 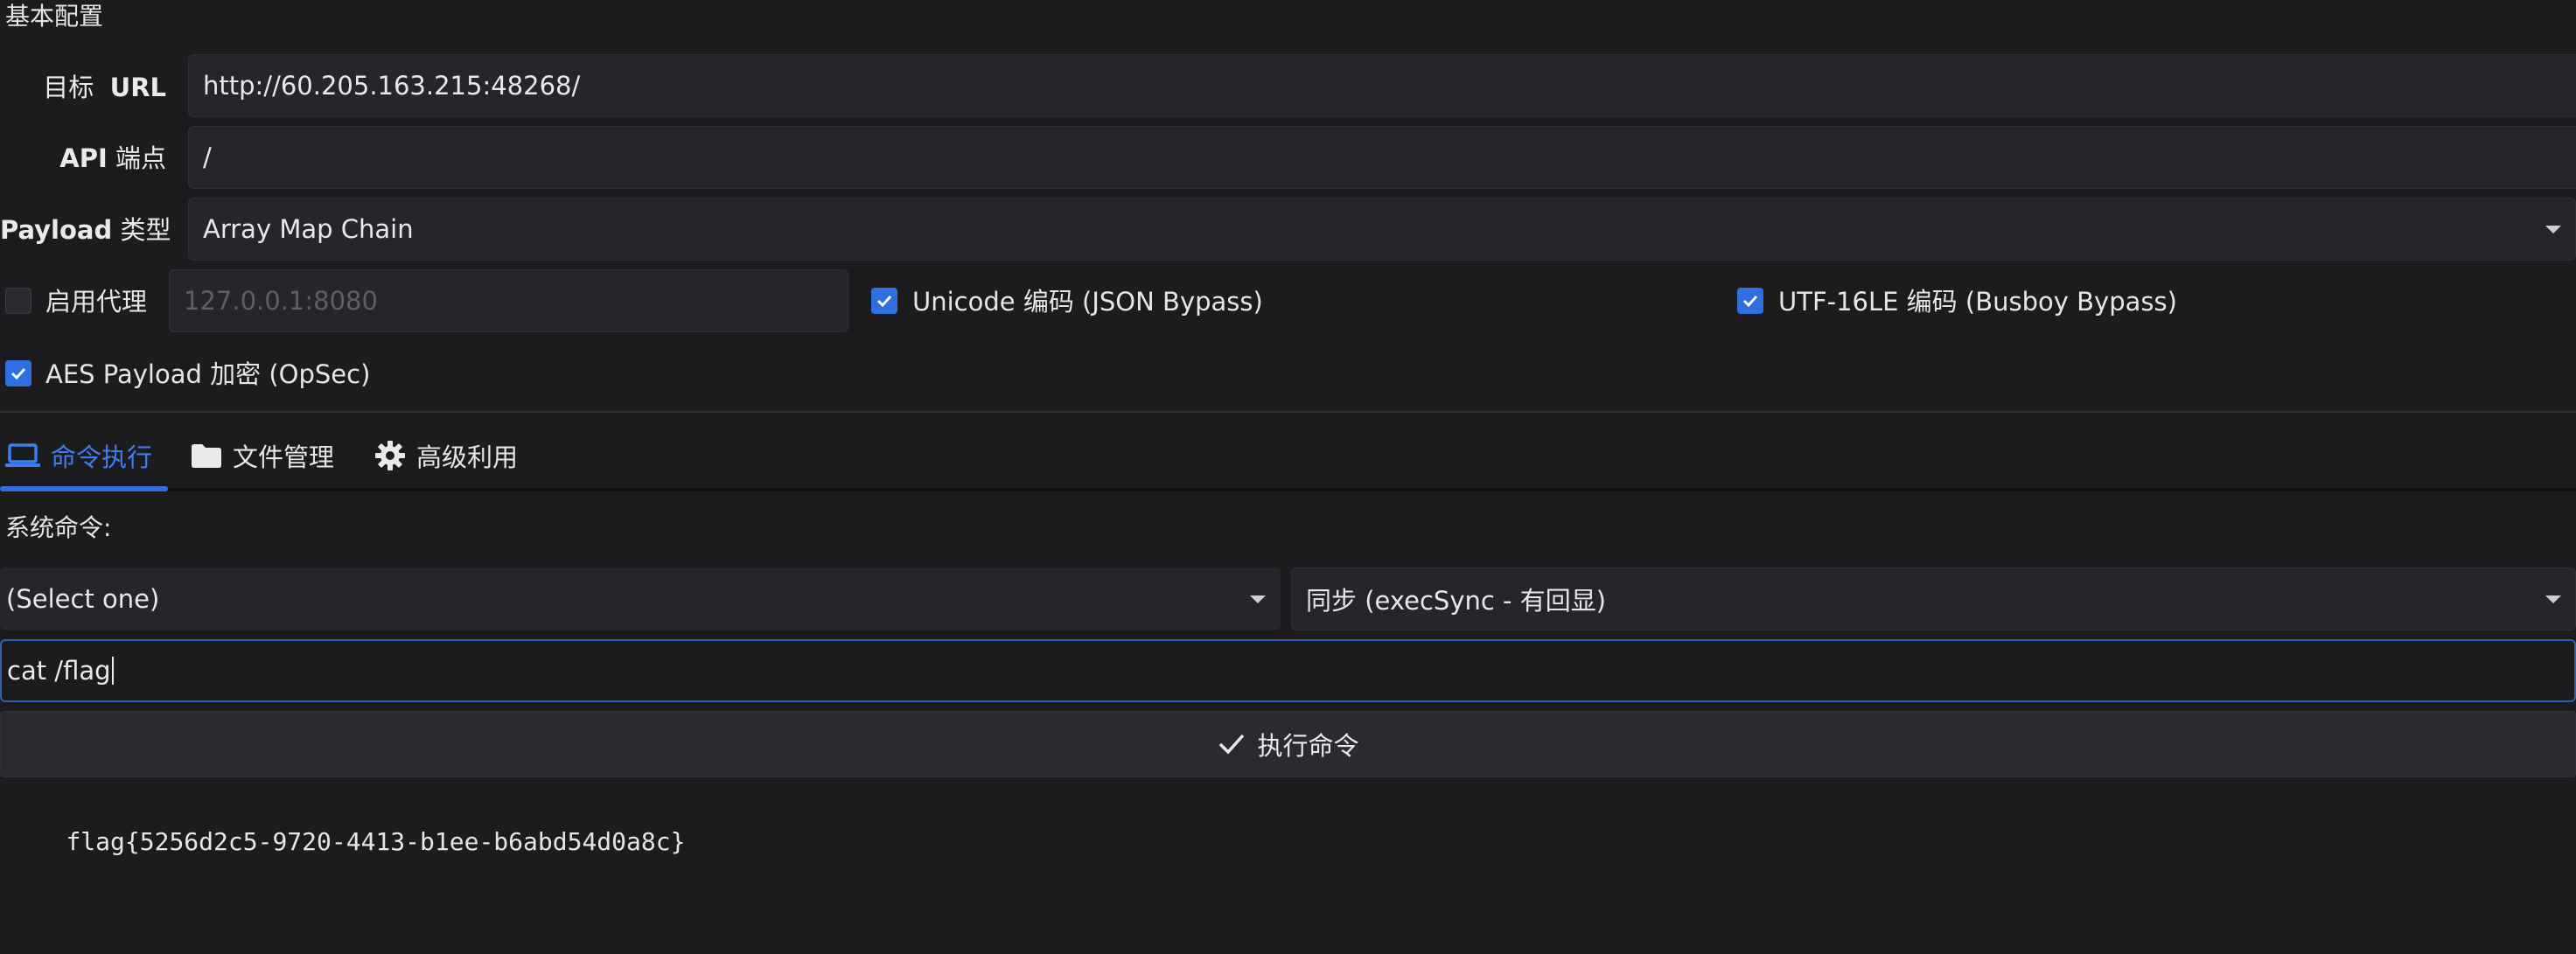 What do you see at coordinates (1087, 302) in the screenshot?
I see `unicode-encoding-label: Unicode 编码 (JSON Bypass)` at bounding box center [1087, 302].